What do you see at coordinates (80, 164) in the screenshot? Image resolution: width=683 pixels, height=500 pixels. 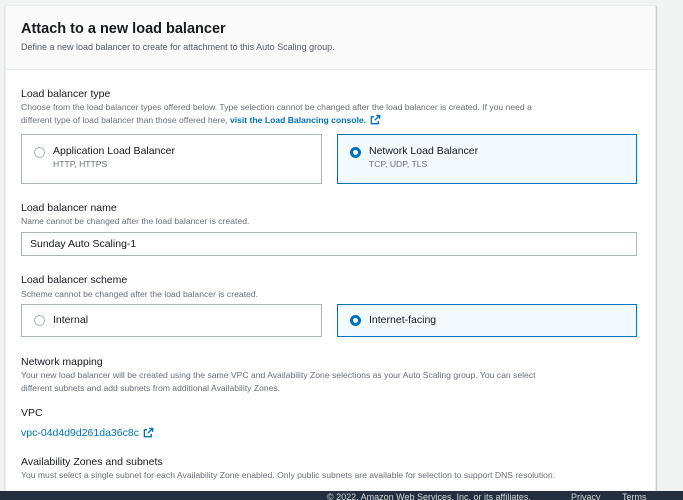 I see `tile-subtitle: HTTP, HTTPS` at bounding box center [80, 164].